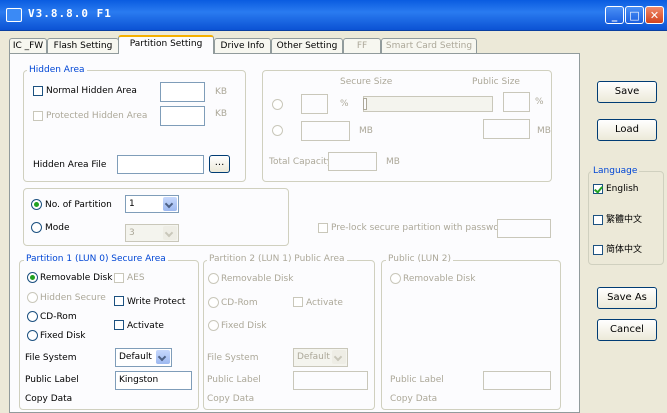 This screenshot has height=413, width=667. Describe the element at coordinates (365, 104) in the screenshot. I see `size-slider-thumb` at that location.